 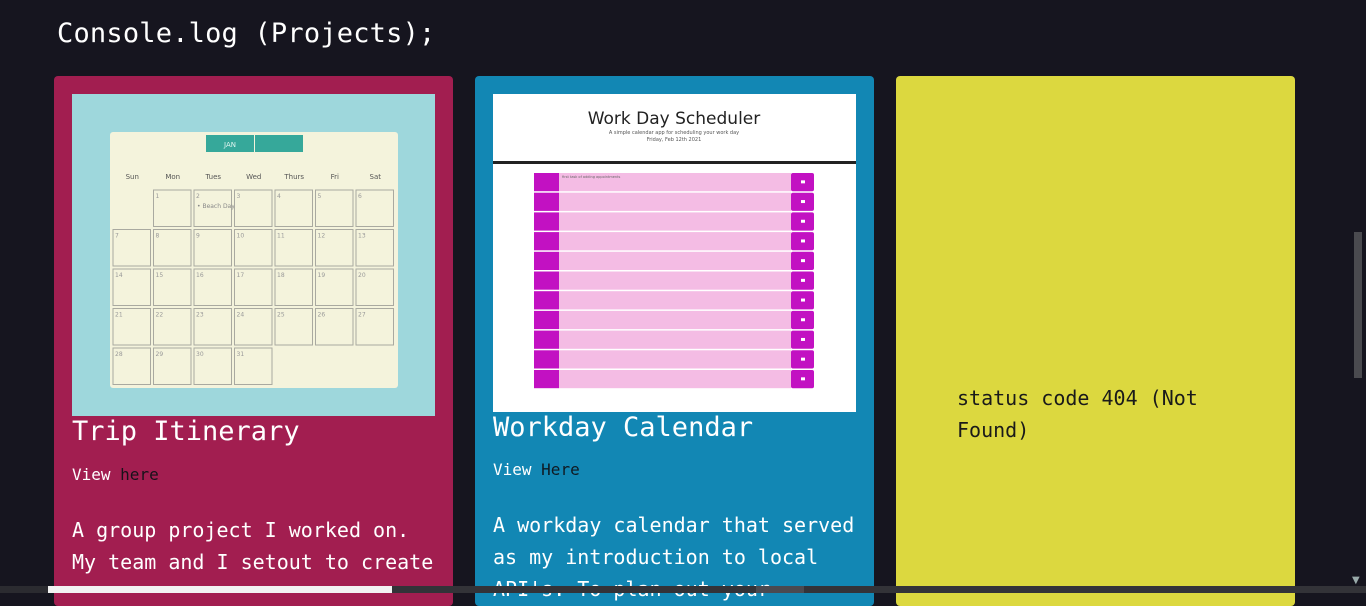 What do you see at coordinates (160, 354) in the screenshot?
I see `calendar-day-number: 29` at bounding box center [160, 354].